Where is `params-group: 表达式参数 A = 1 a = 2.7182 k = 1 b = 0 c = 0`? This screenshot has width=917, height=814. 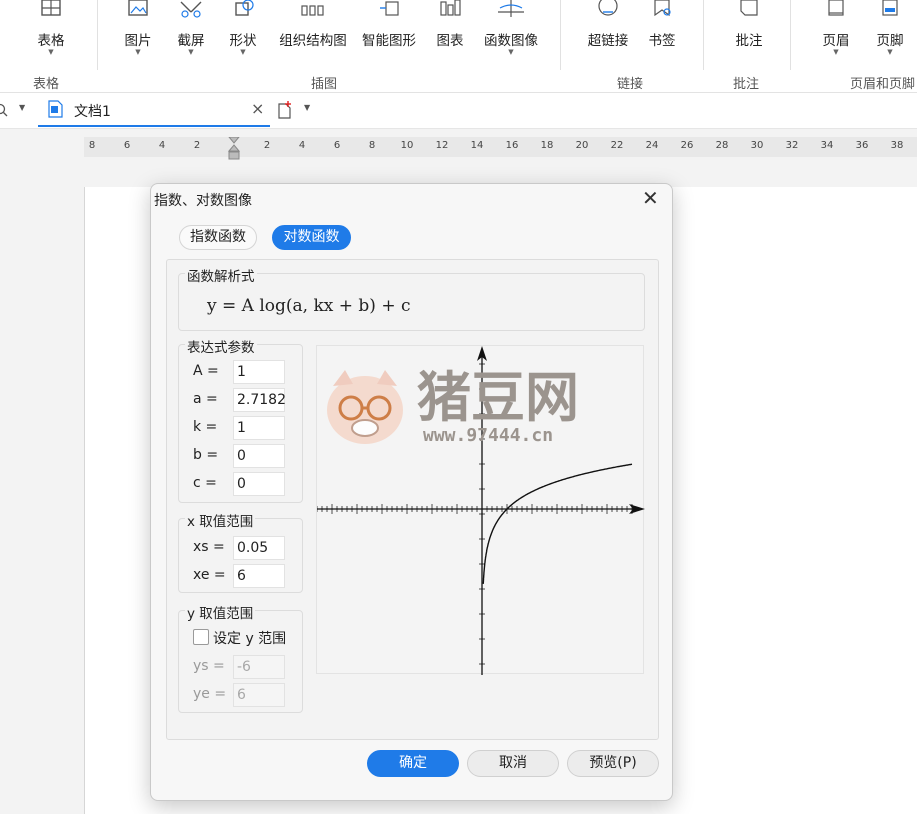
params-group: 表达式参数 A = 1 a = 2.7182 k = 1 b = 0 c = 0 is located at coordinates (240, 419).